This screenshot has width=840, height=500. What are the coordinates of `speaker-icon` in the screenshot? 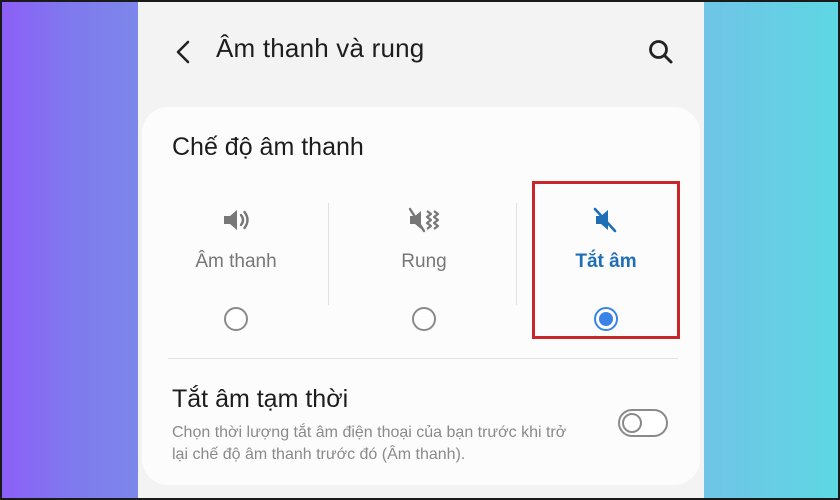 It's located at (236, 220).